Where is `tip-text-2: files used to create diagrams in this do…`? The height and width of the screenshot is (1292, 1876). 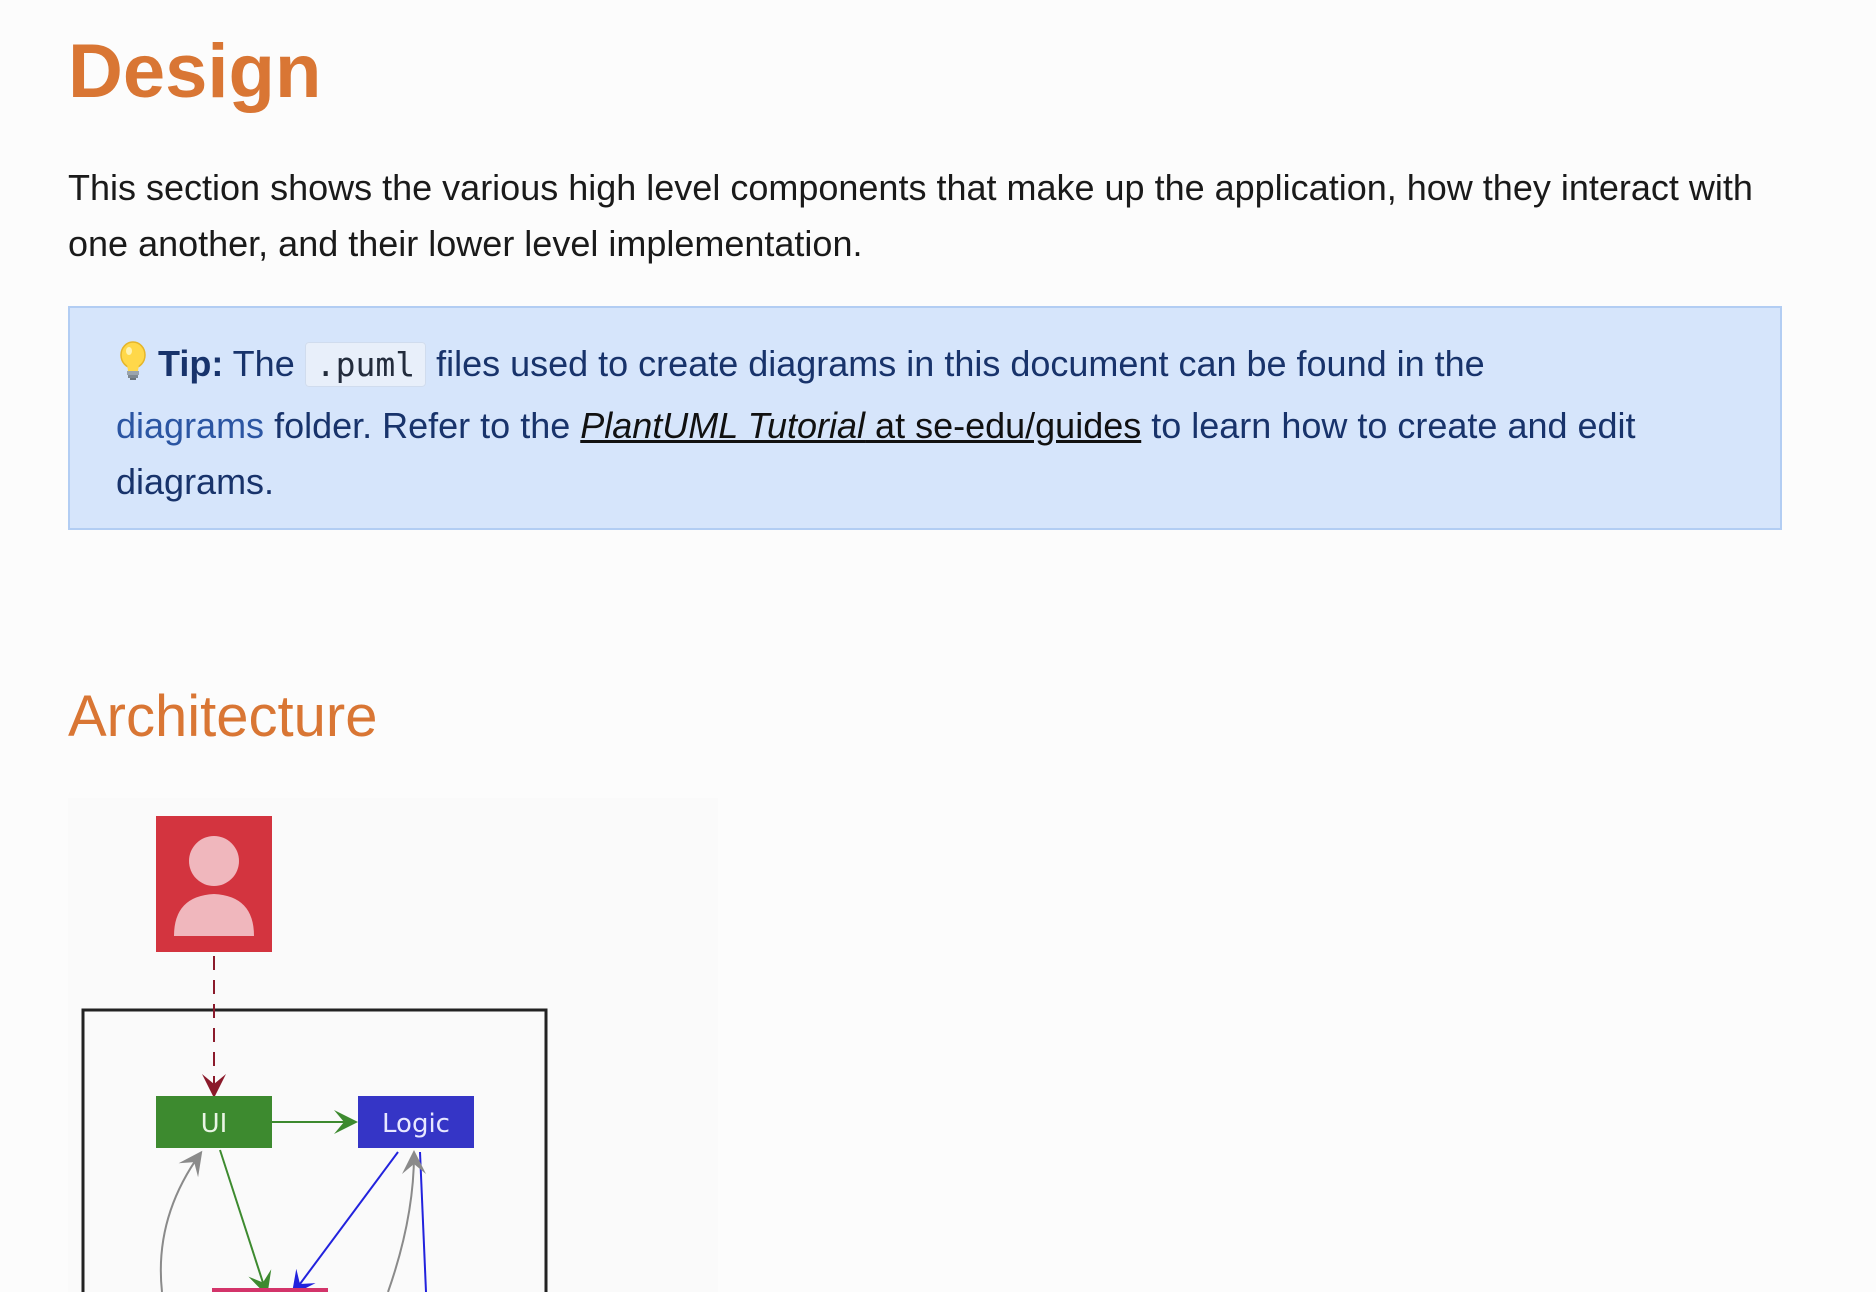 tip-text-2: files used to create diagrams in this do… is located at coordinates (955, 363).